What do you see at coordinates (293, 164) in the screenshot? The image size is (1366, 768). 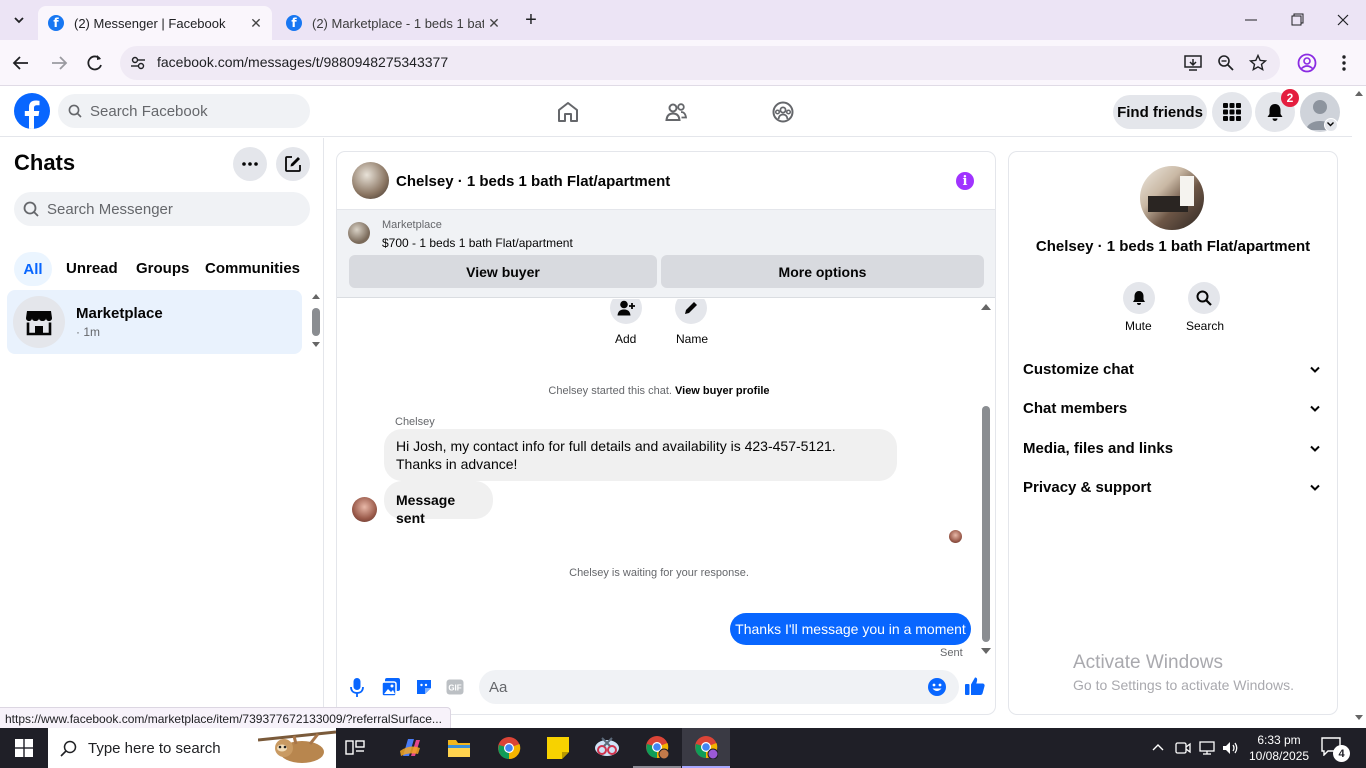 I see `new-message-button` at bounding box center [293, 164].